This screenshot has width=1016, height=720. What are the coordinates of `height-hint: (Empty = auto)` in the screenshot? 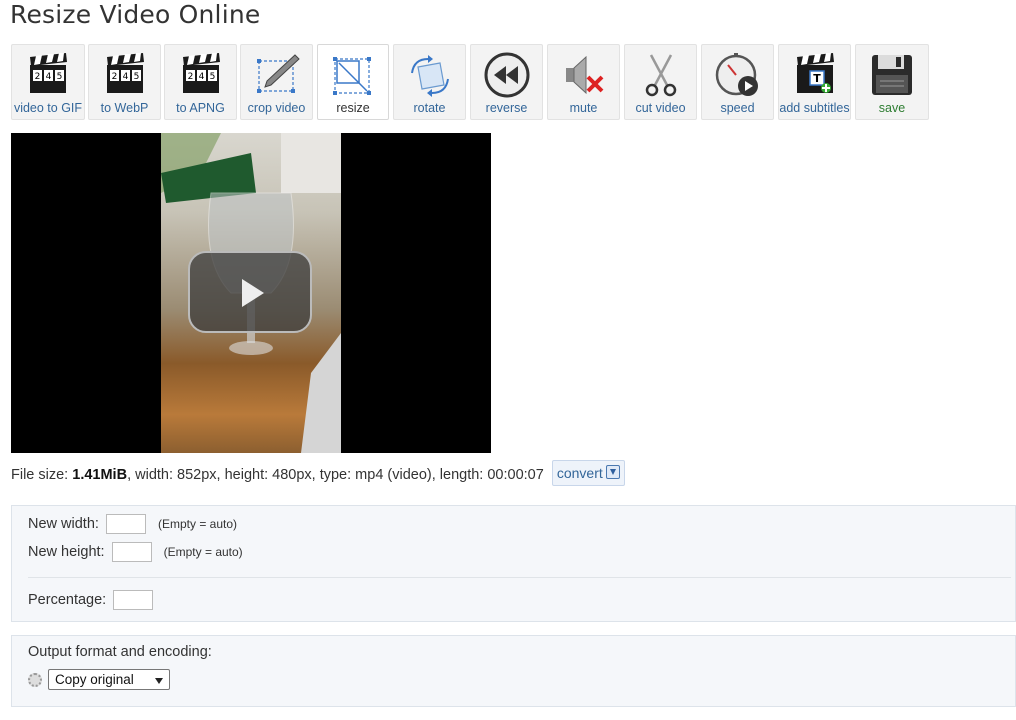 It's located at (203, 551).